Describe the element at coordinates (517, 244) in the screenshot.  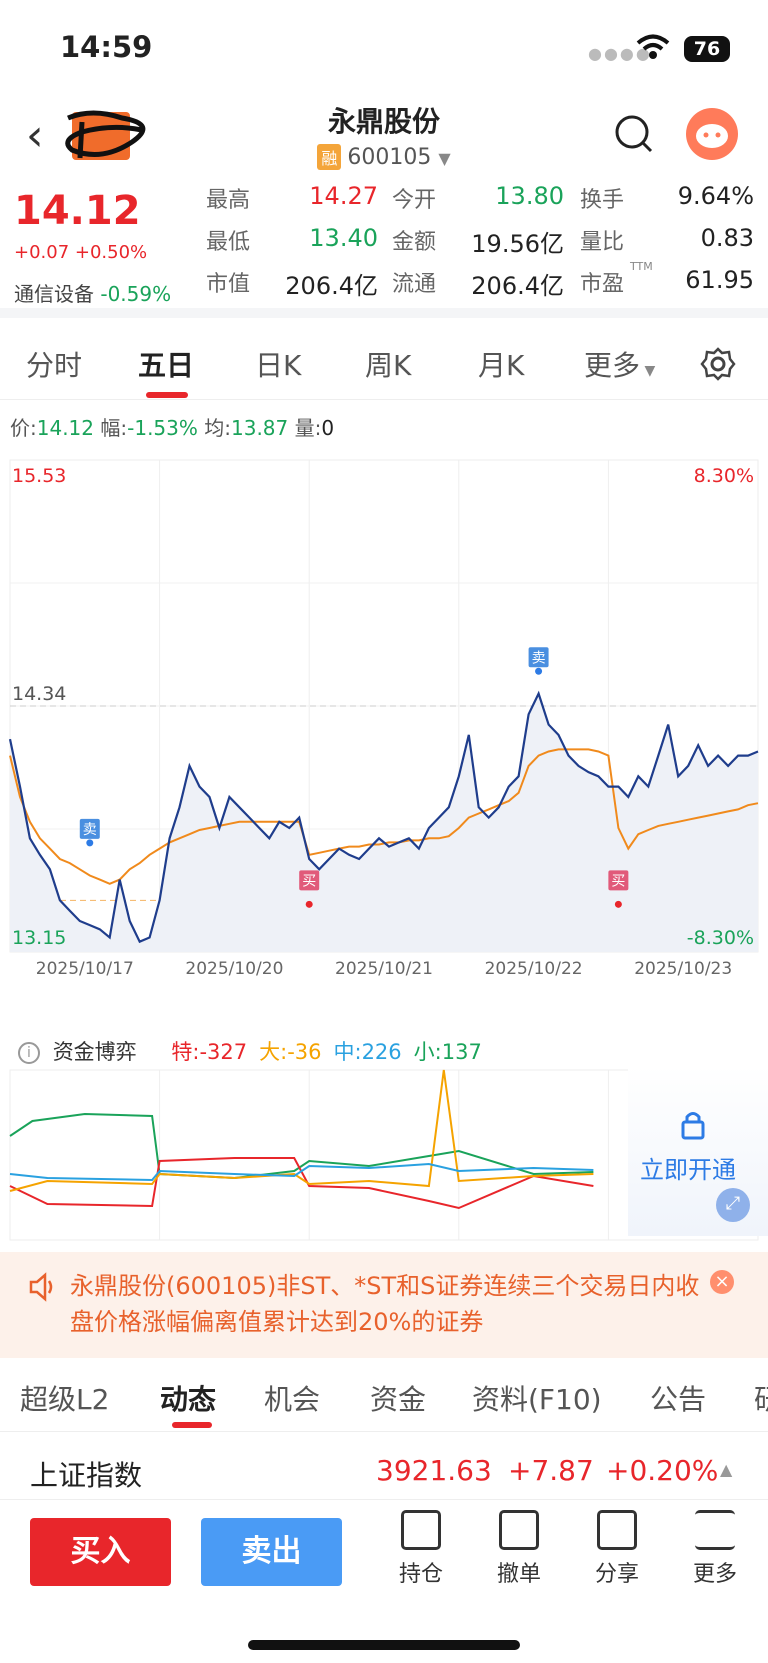
I see `value-amount: 19.56亿` at that location.